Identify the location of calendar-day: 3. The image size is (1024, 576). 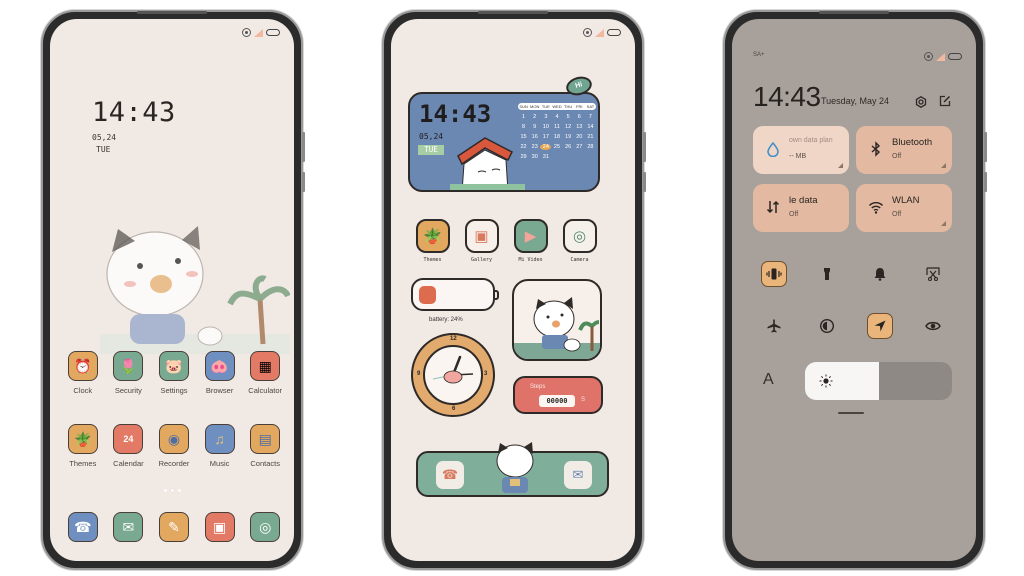
(545, 117).